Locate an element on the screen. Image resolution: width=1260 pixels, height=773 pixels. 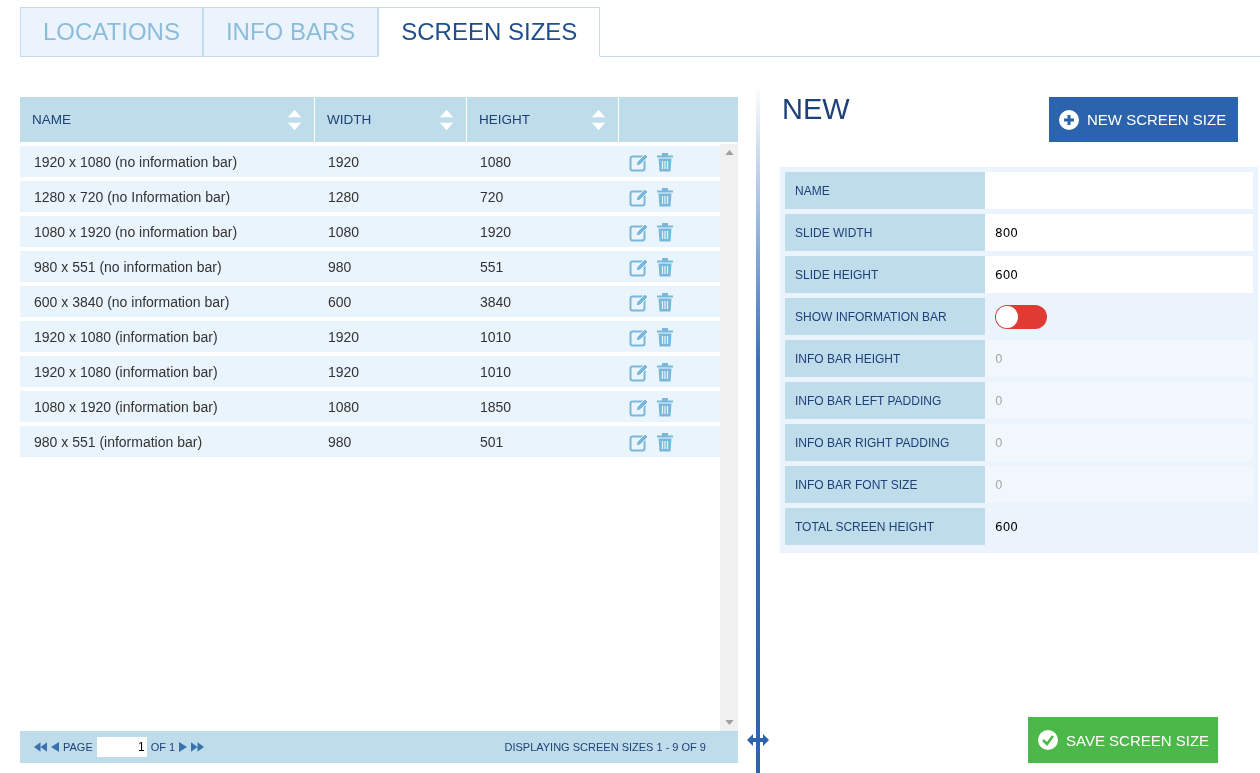
column-header: HEIGHT is located at coordinates (543, 119).